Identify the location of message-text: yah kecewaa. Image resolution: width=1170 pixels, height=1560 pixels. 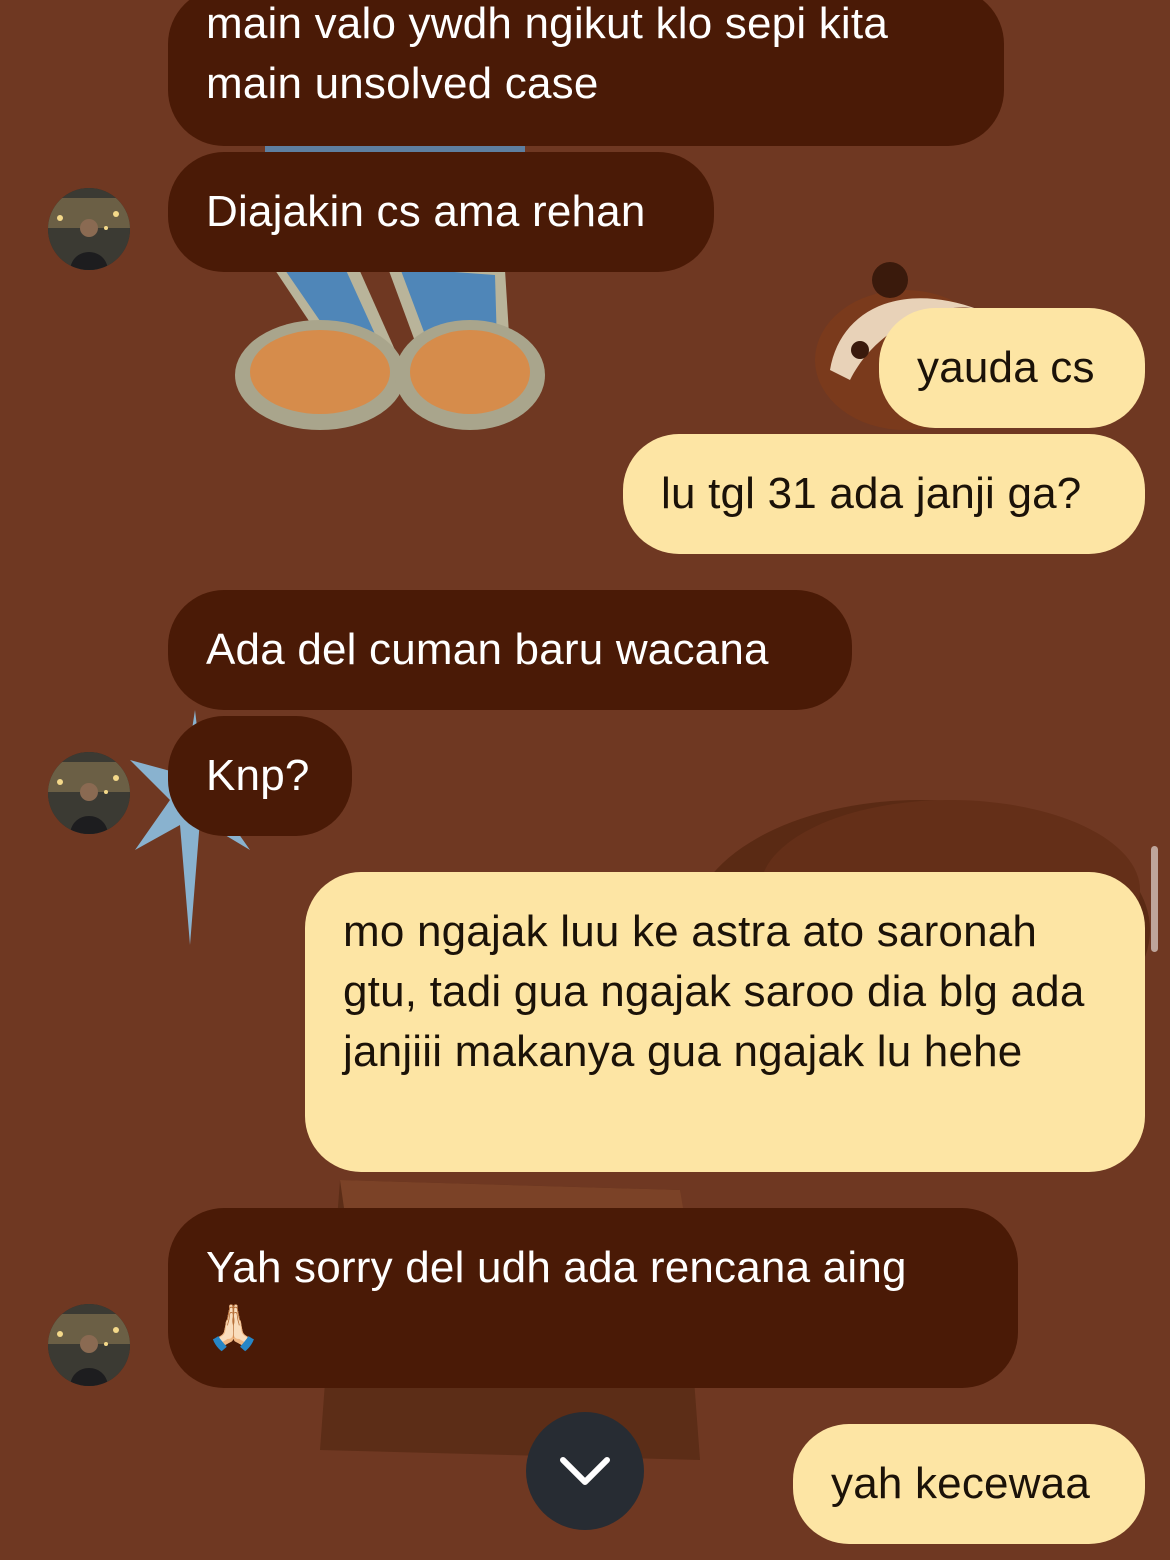
(961, 1483).